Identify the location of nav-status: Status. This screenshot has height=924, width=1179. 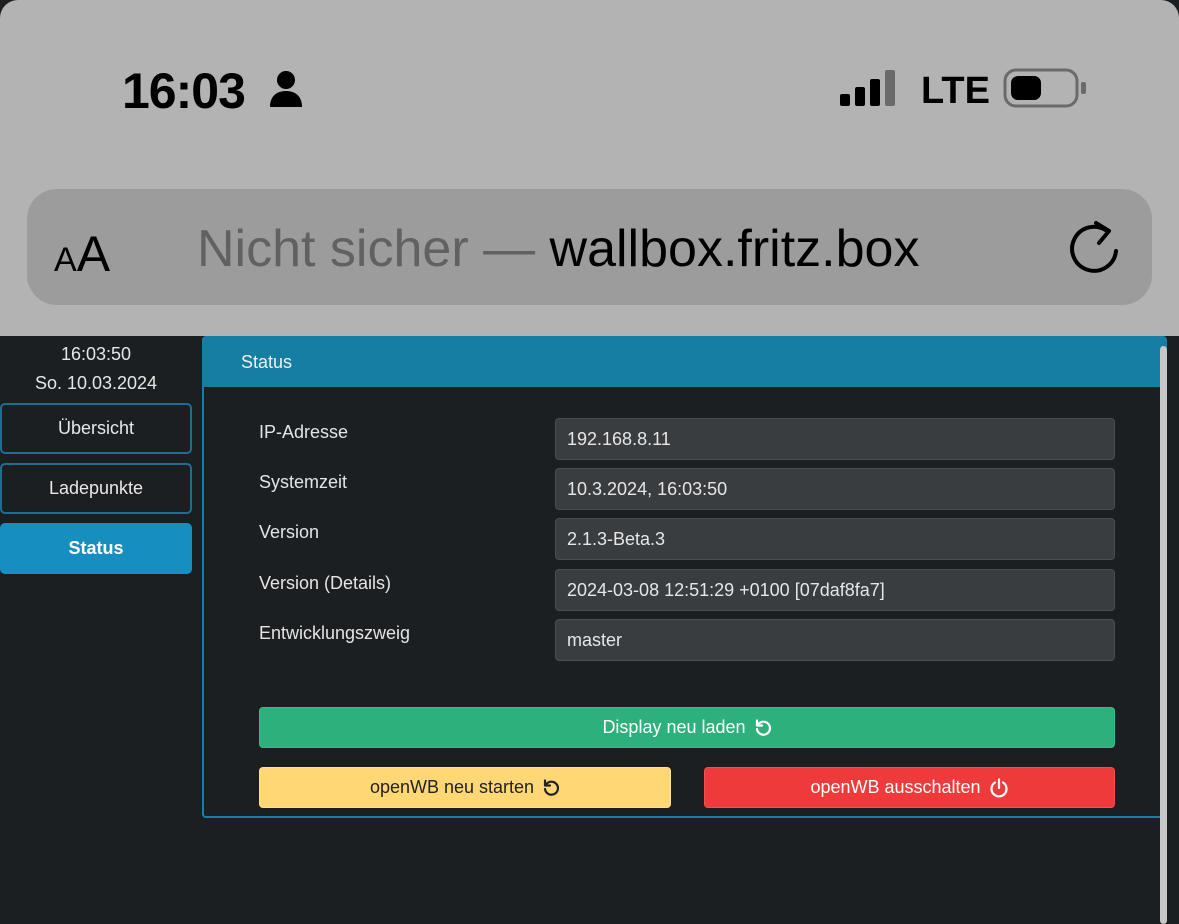
(96, 548).